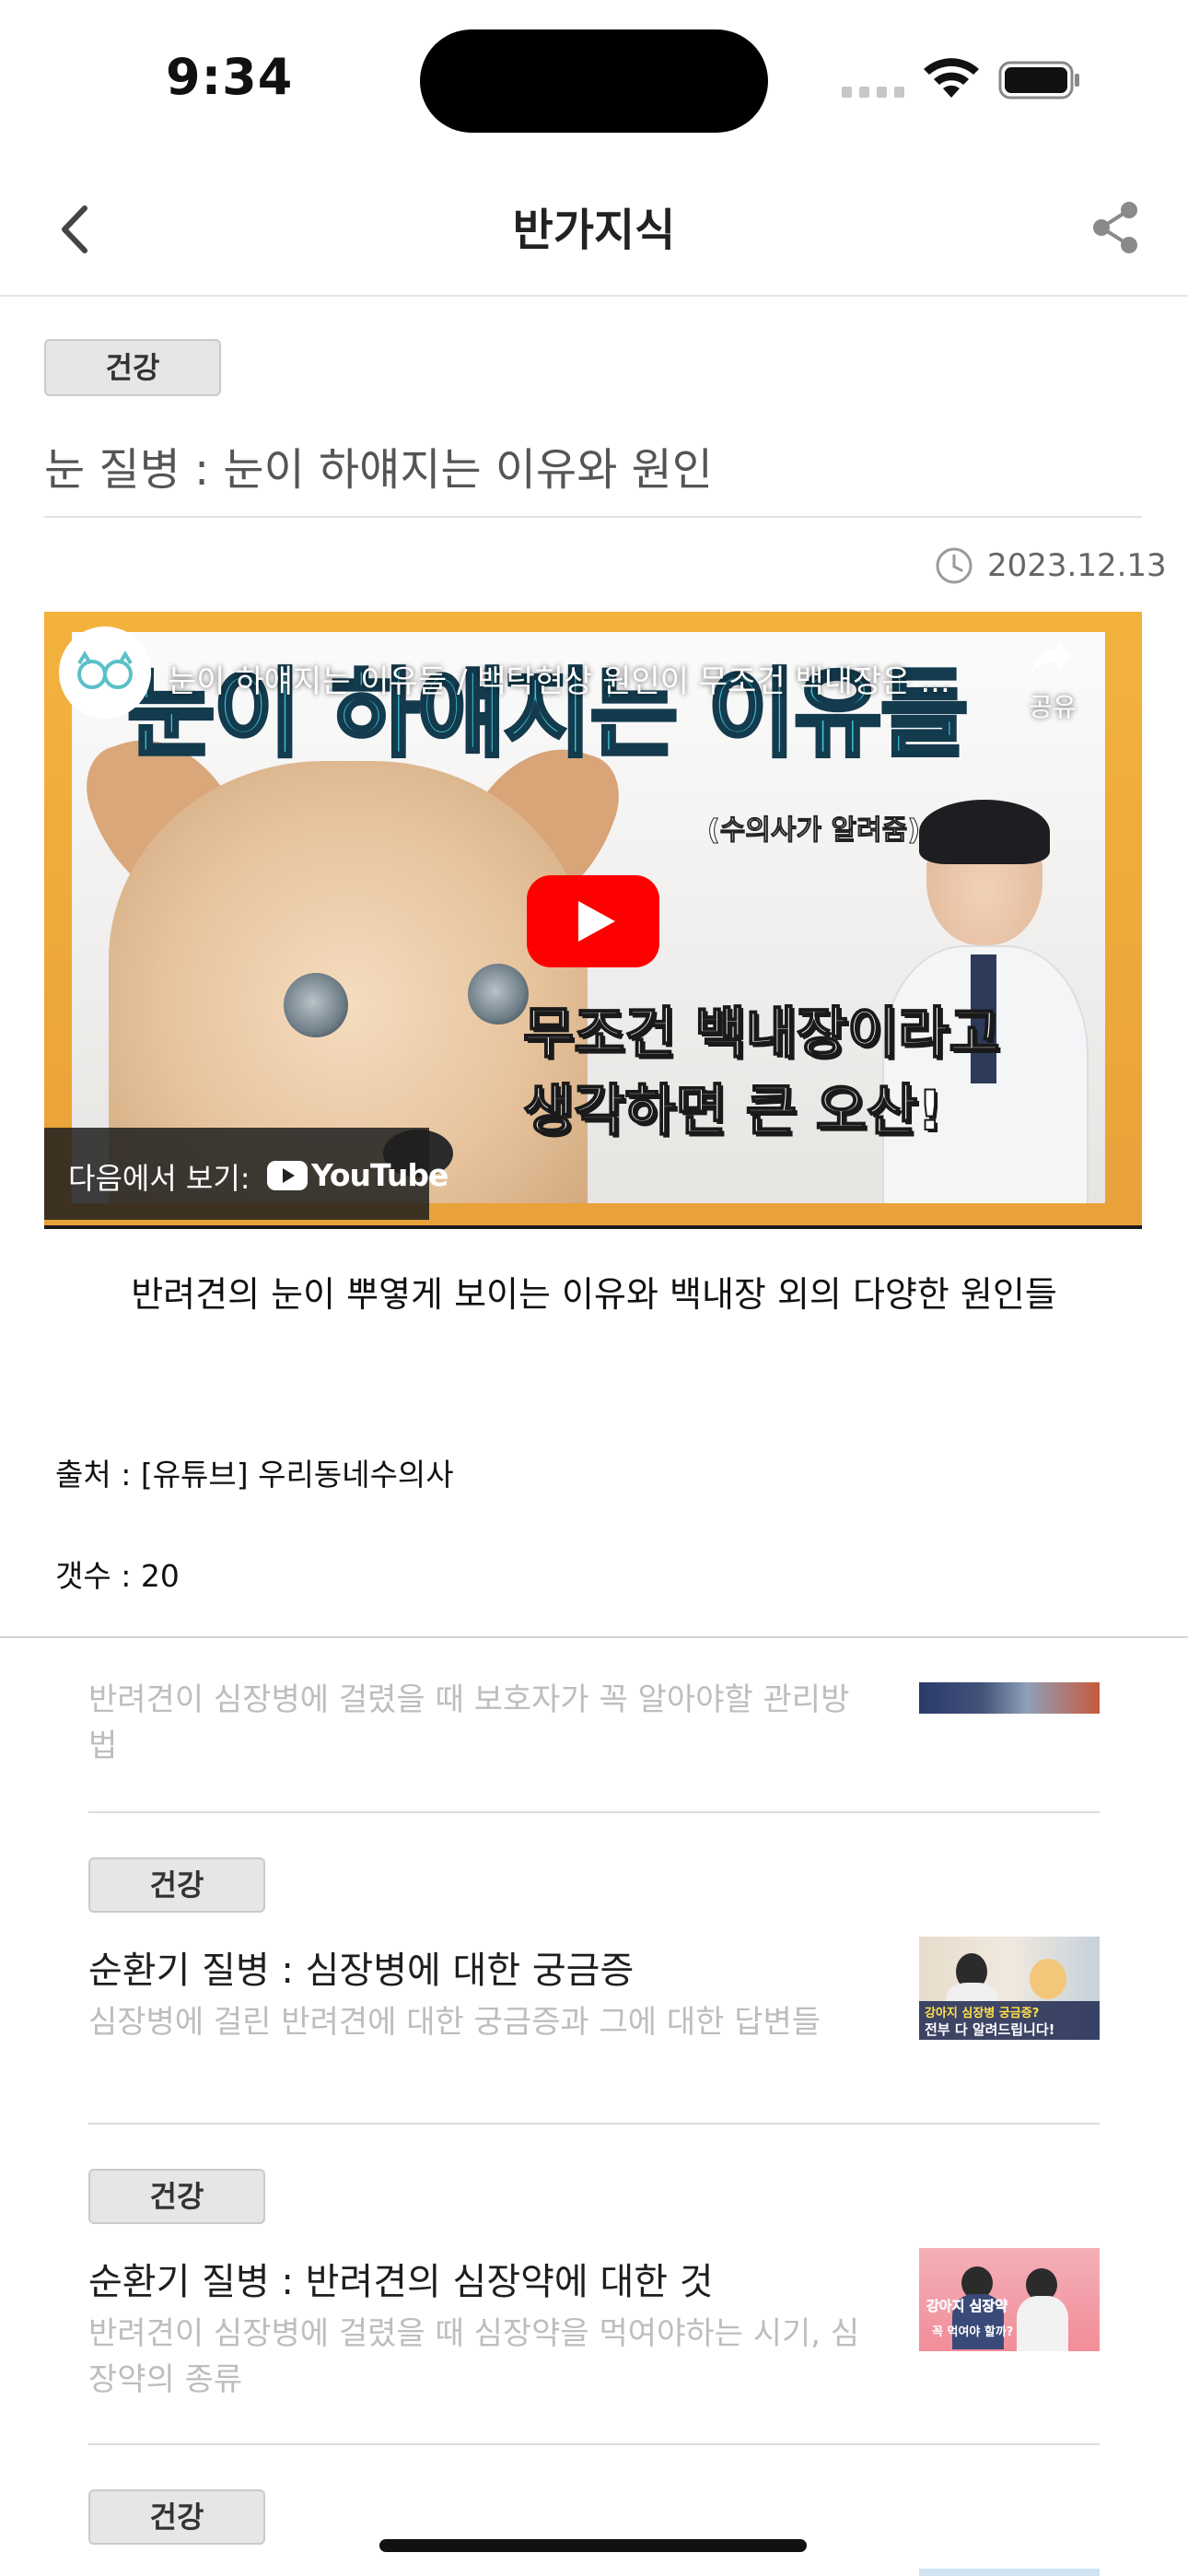 The width and height of the screenshot is (1188, 2576). I want to click on section-divider, so click(594, 1637).